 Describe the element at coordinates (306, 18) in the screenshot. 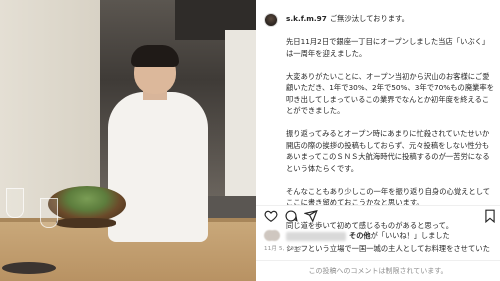

I see `username-link: s.k.f.m.97` at that location.